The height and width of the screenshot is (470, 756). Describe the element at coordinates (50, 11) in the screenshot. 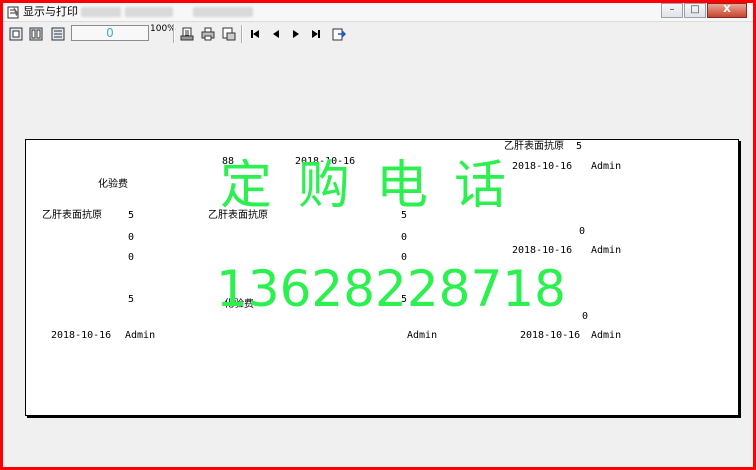

I see `window-title: 显示与打印` at that location.